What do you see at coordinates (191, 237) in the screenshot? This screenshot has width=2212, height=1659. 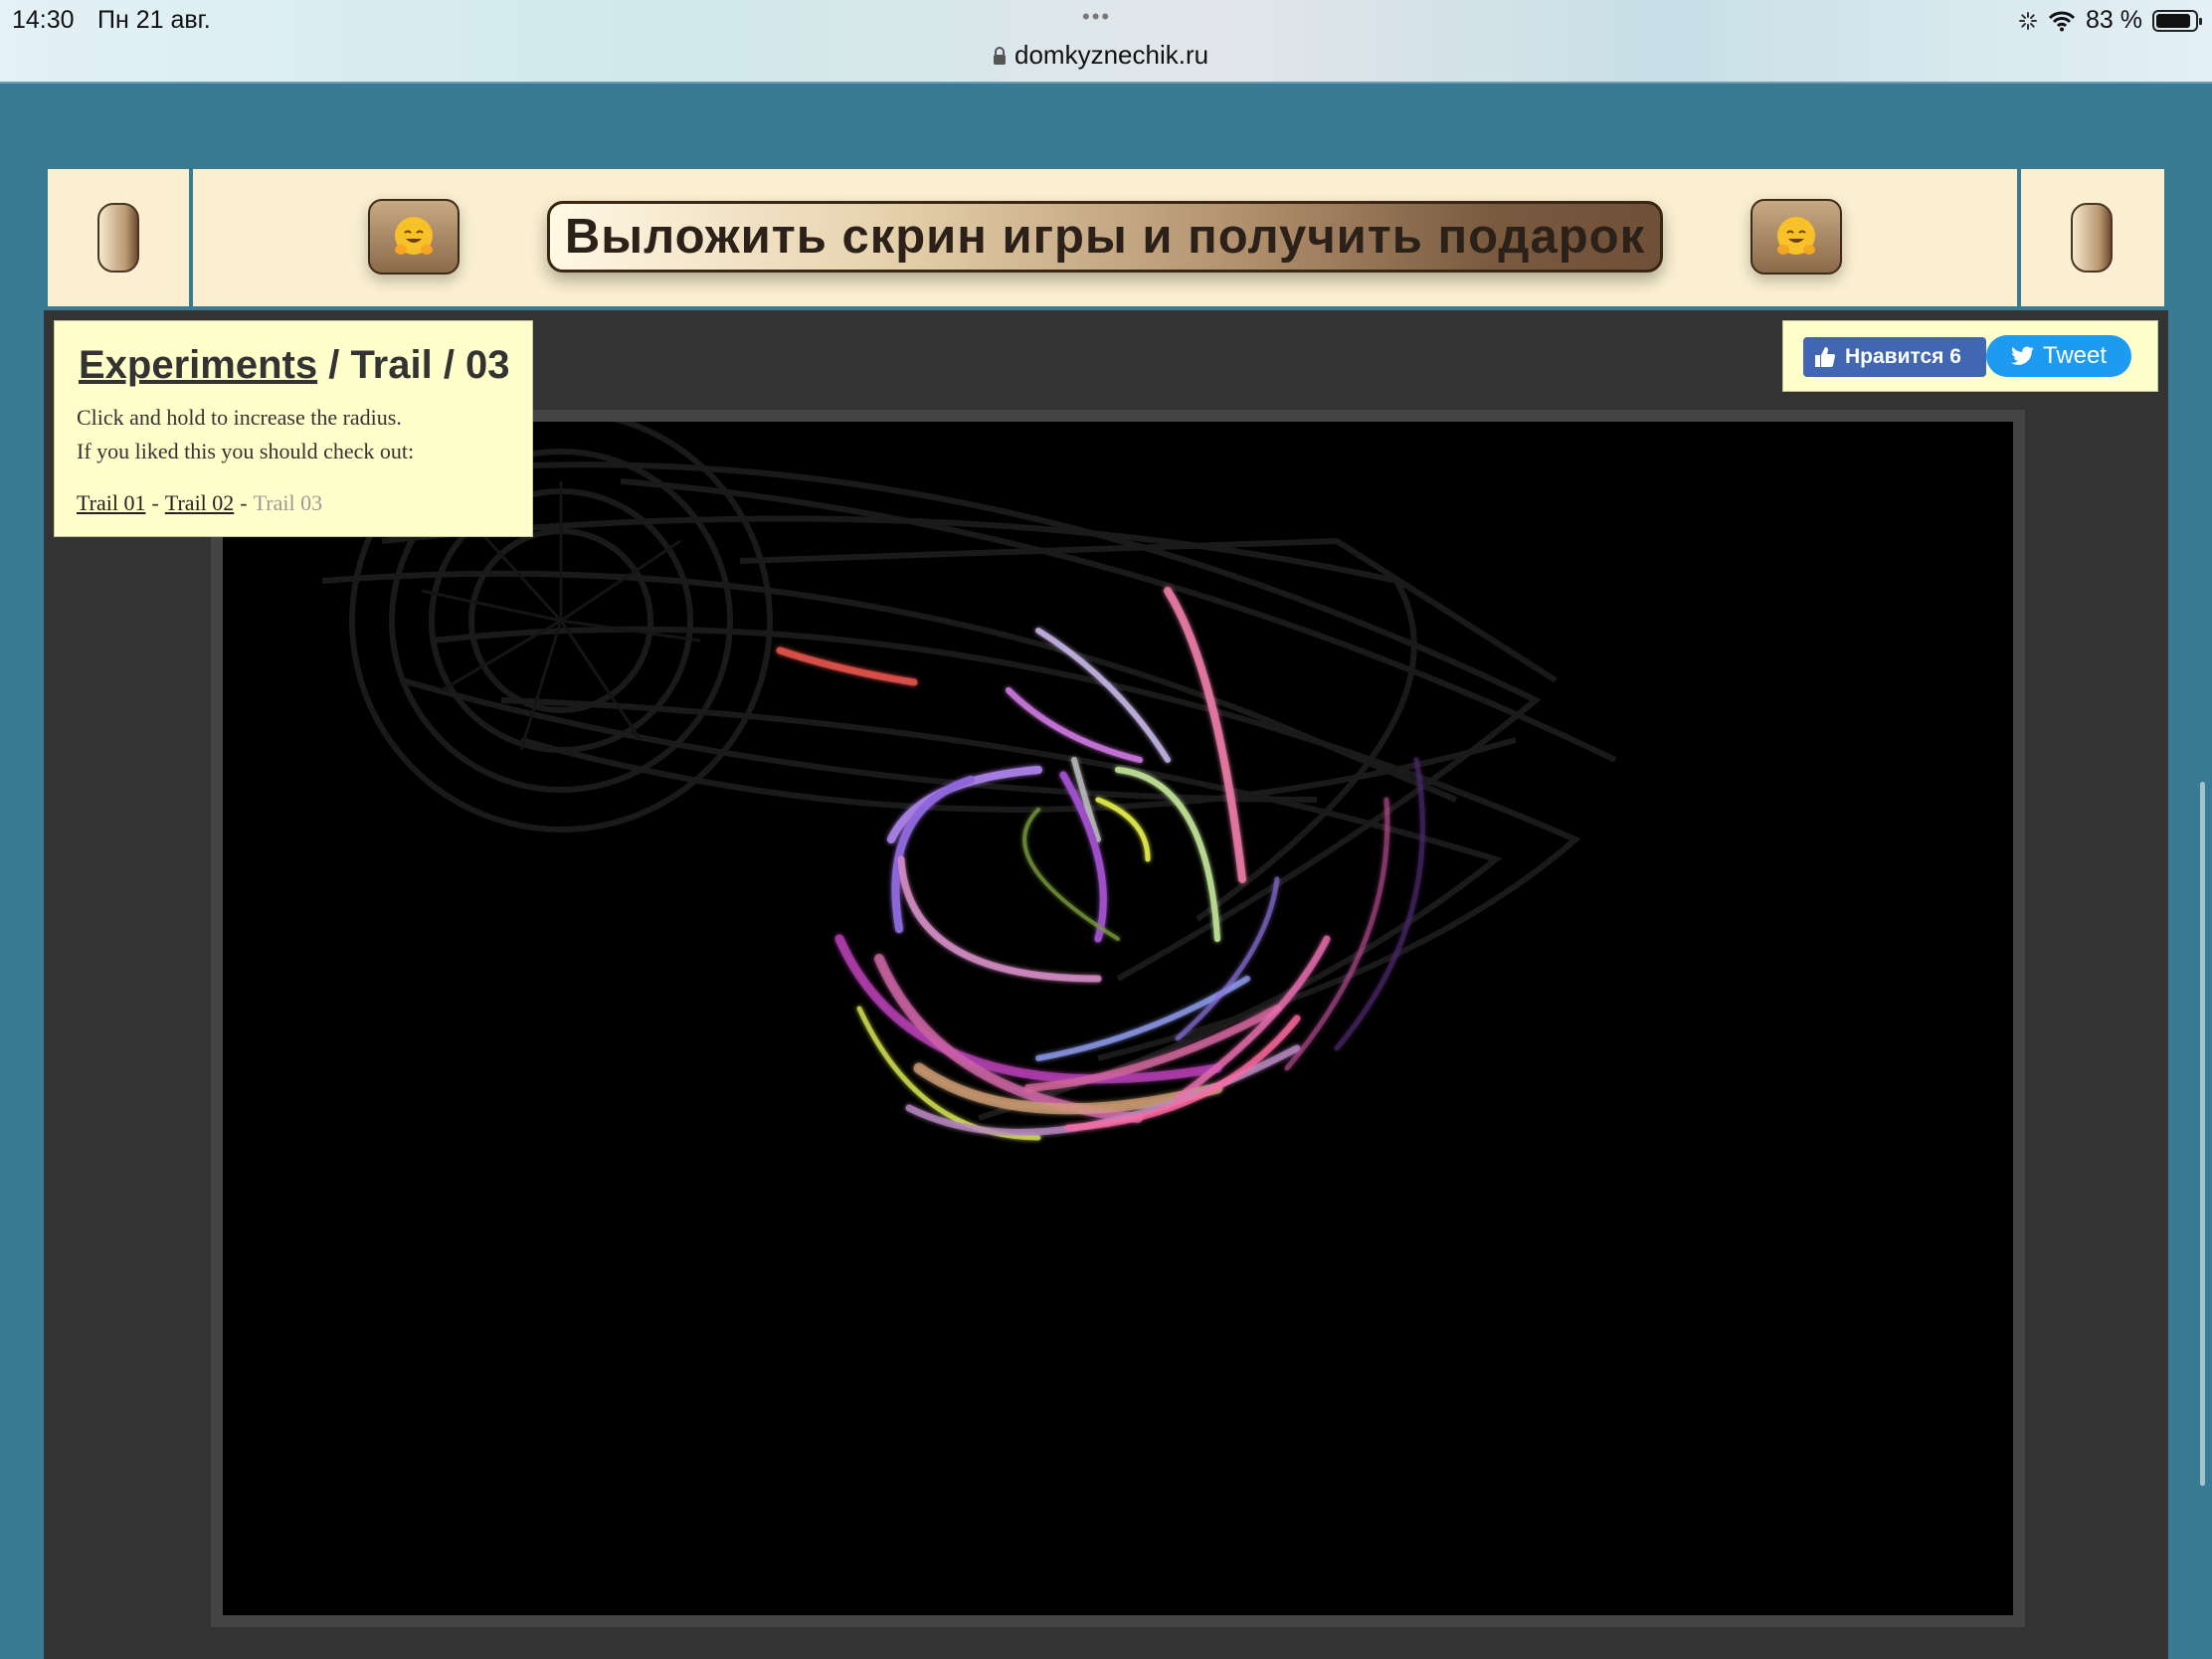 I see `banner-divider-left` at bounding box center [191, 237].